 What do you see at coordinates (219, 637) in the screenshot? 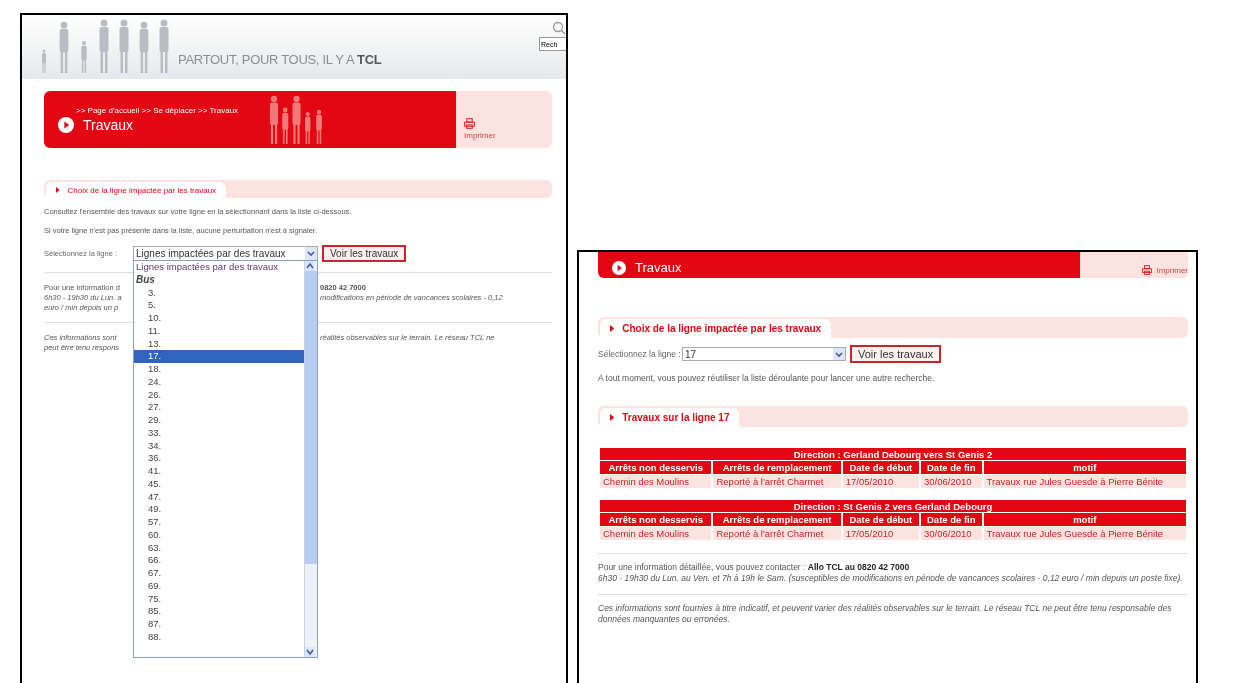
I see `dropdown-option: 88.` at bounding box center [219, 637].